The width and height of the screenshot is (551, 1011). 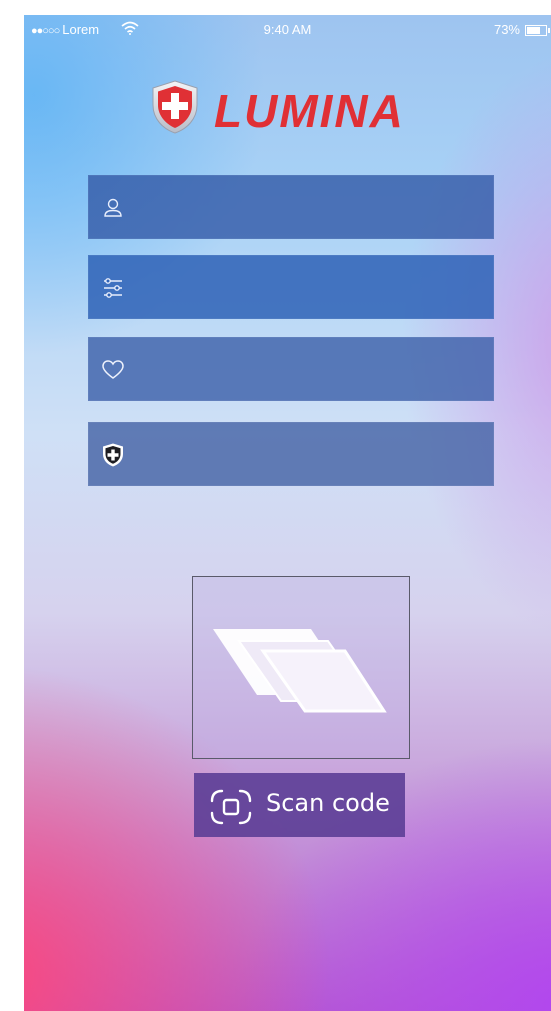 I want to click on scan-preview, so click(x=301, y=667).